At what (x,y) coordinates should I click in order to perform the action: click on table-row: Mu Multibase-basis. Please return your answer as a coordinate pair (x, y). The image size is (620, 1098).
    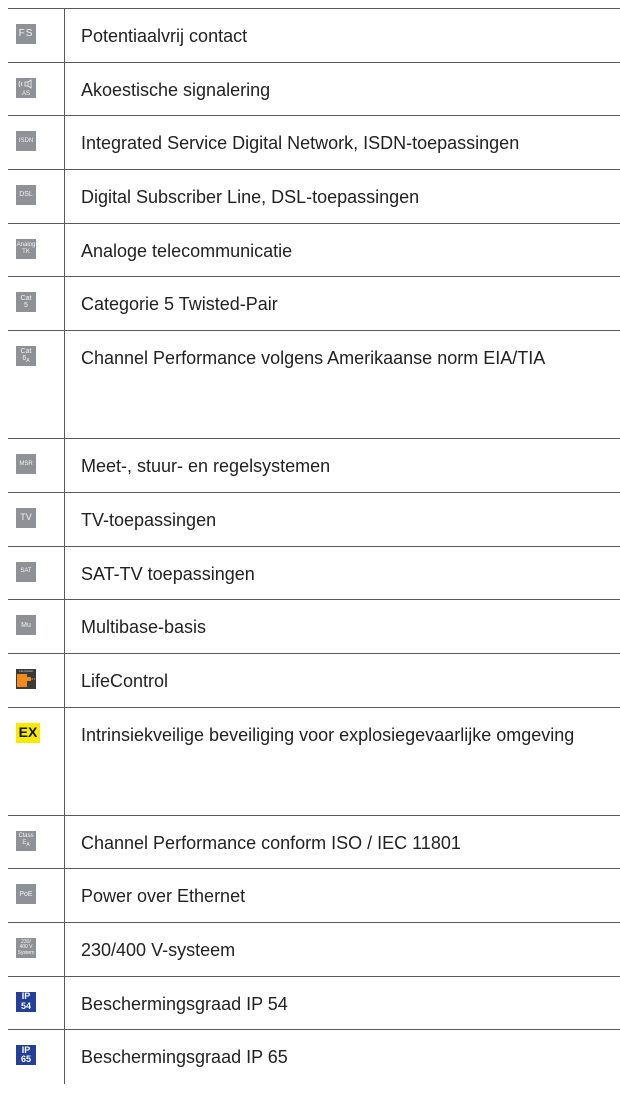
    Looking at the image, I should click on (314, 627).